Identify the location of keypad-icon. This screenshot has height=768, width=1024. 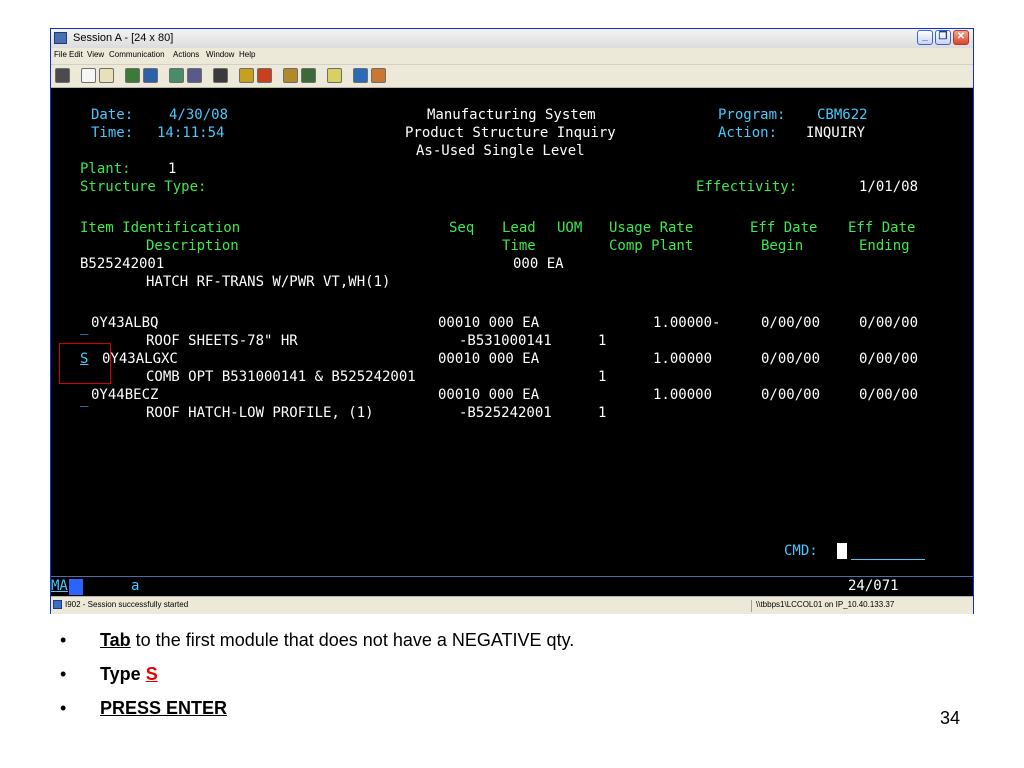
(194, 75).